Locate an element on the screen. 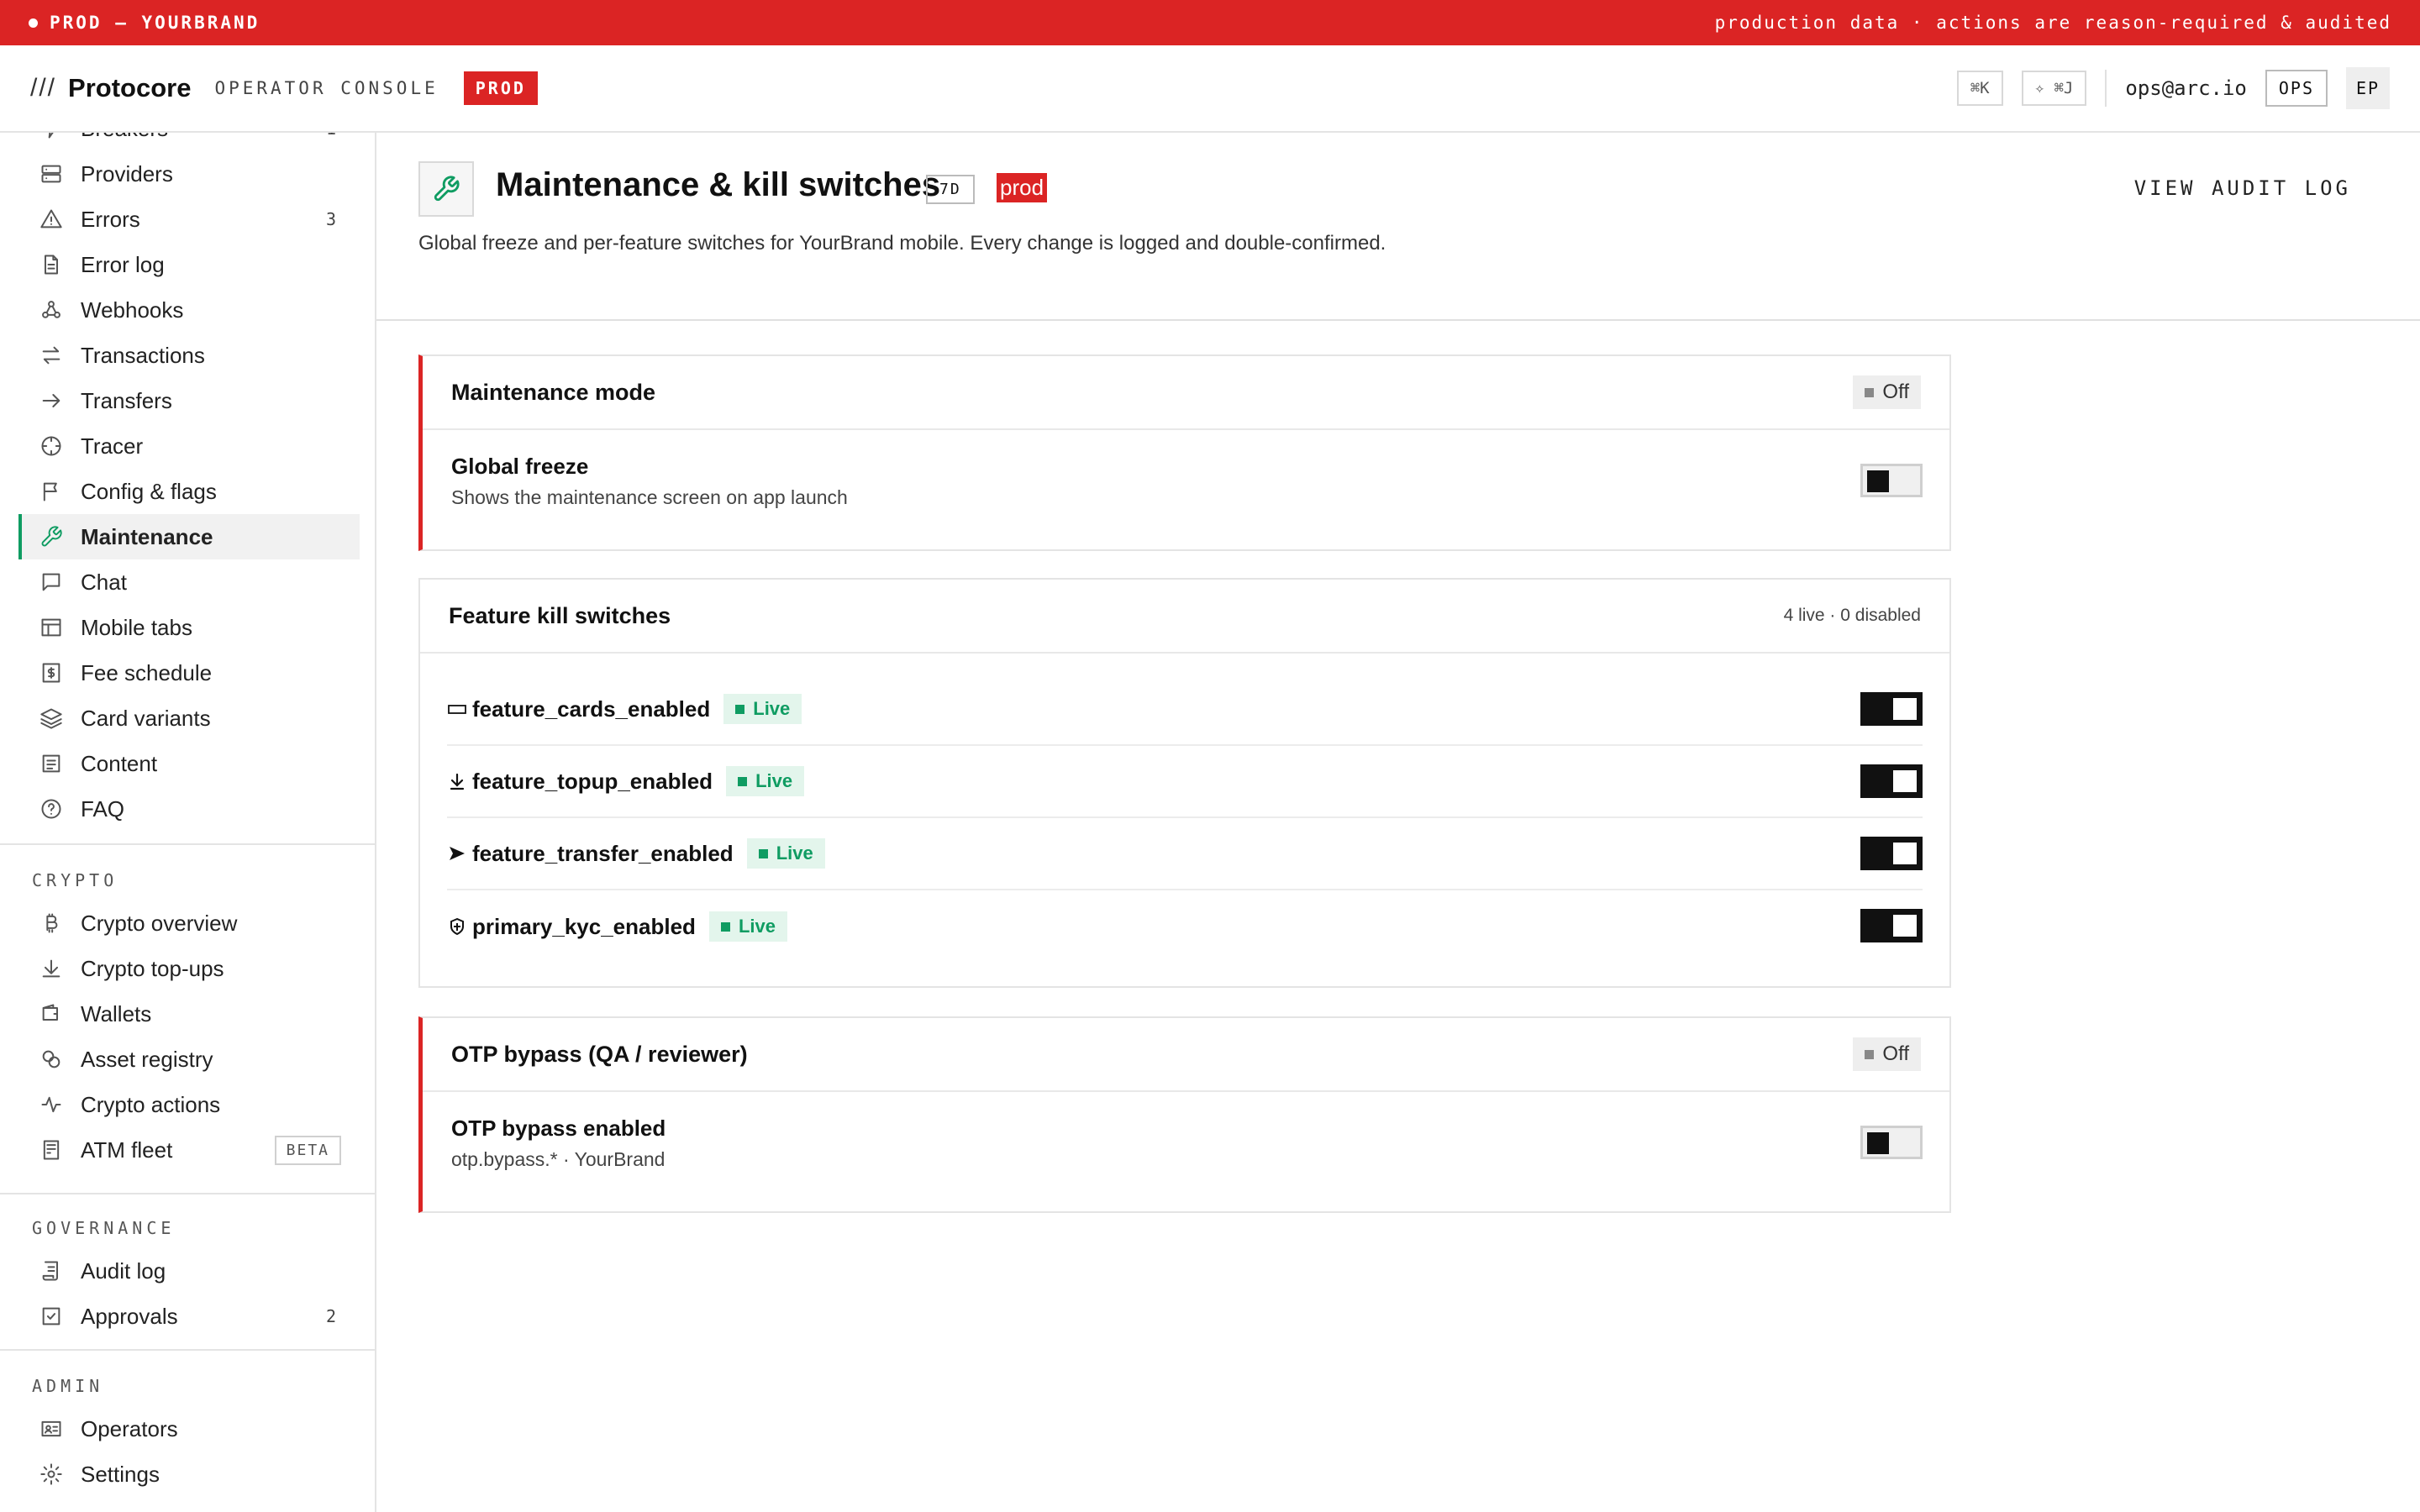  sidebar-item-operators: Operators is located at coordinates (189, 1429).